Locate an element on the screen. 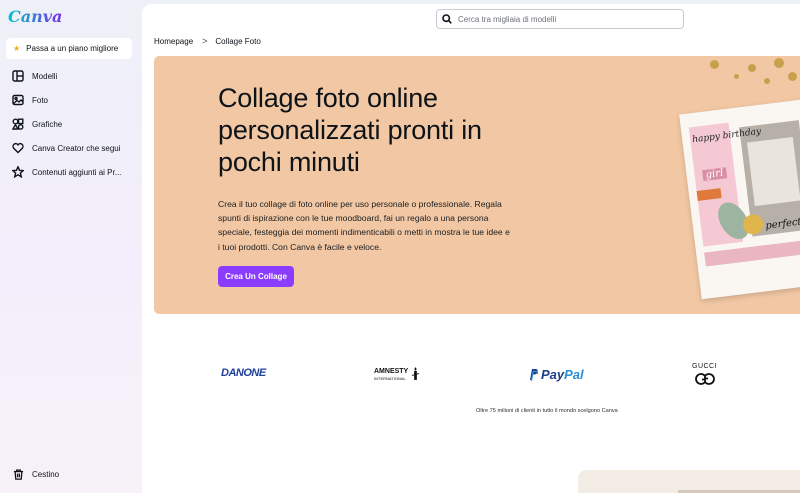  hero-collage-illustration: happy birthday girl perfect is located at coordinates (737, 185).